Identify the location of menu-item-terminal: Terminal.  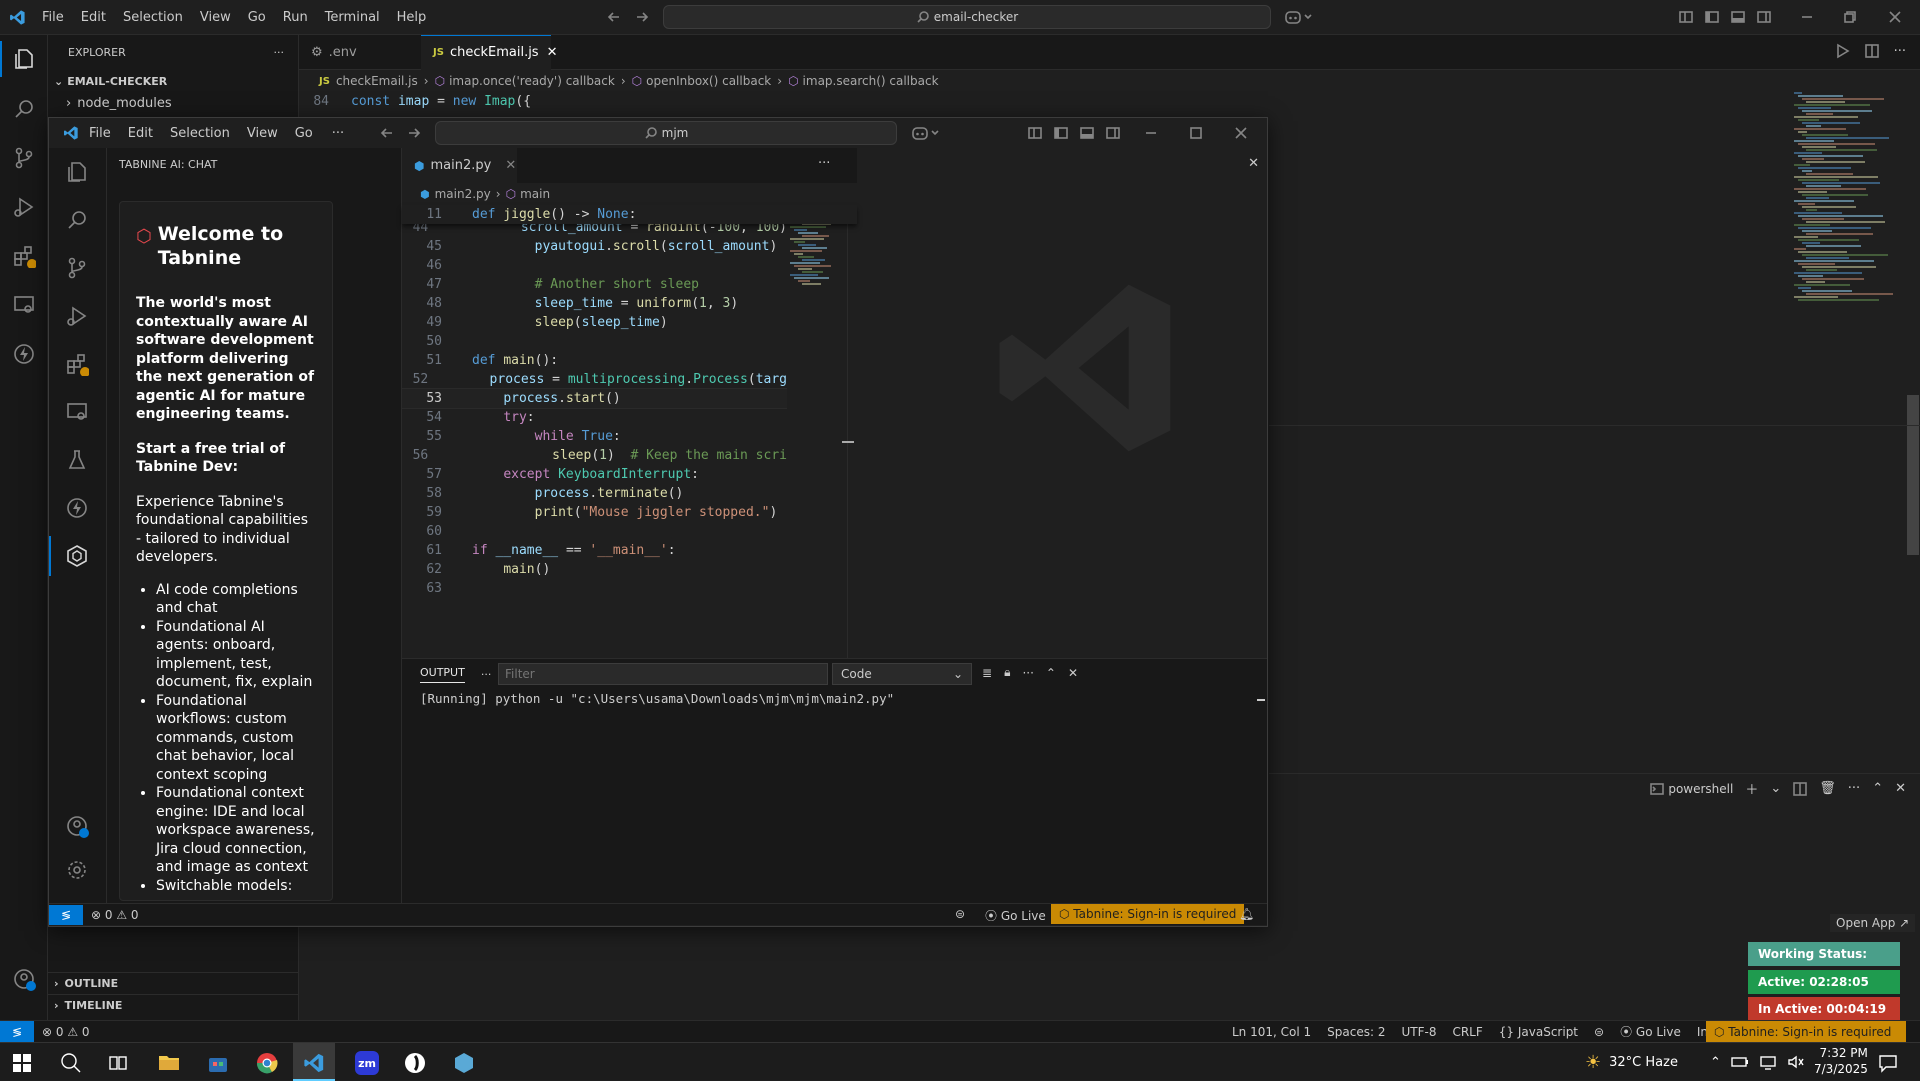
(352, 17).